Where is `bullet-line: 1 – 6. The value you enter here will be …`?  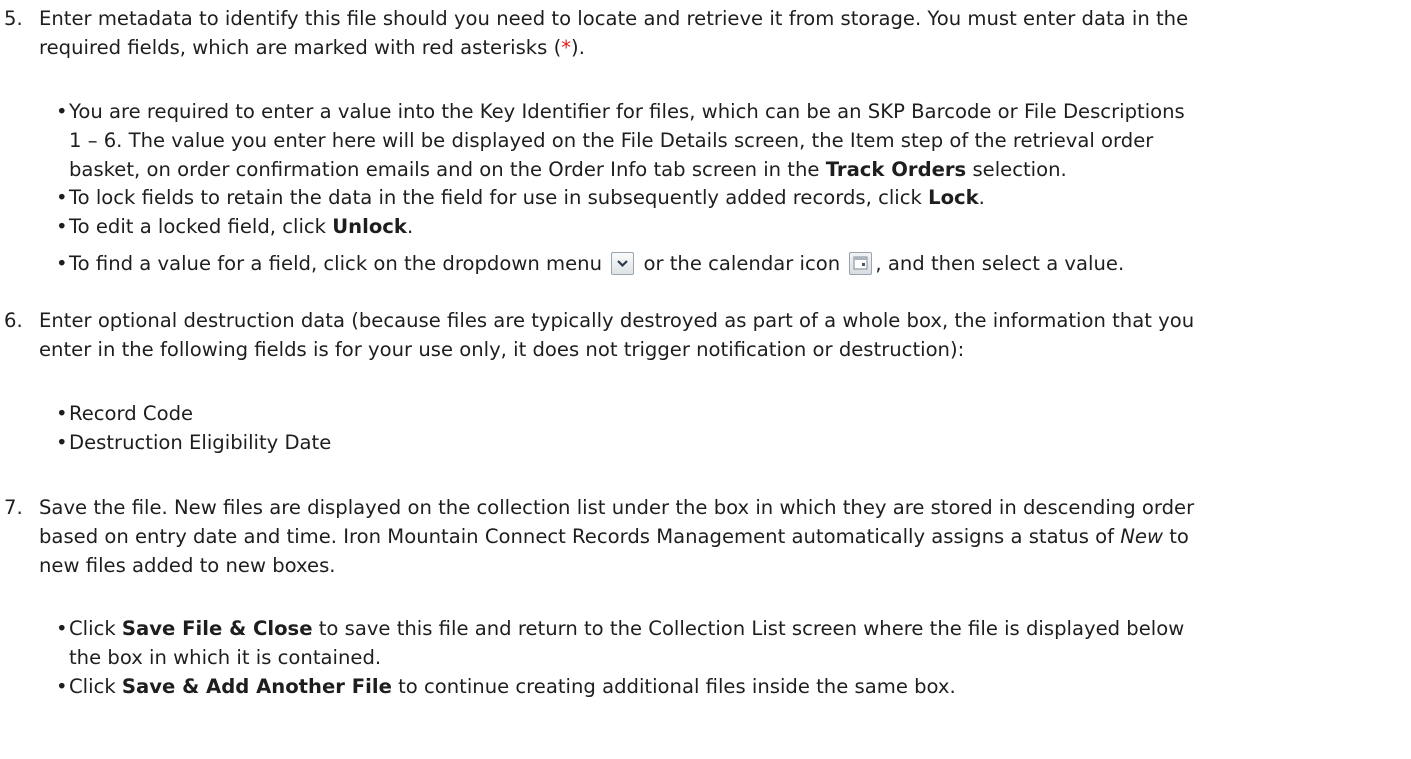
bullet-line: 1 – 6. The value you enter here will be … is located at coordinates (611, 140).